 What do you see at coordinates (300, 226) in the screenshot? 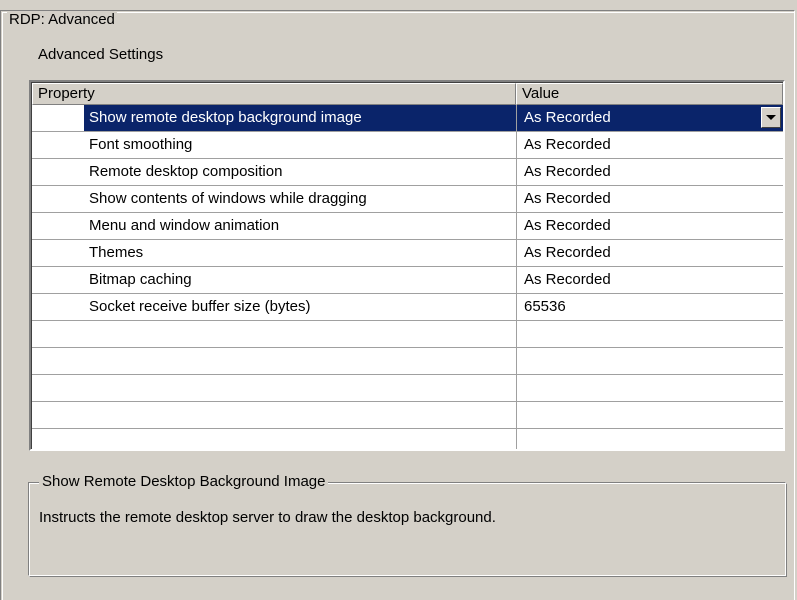
I see `property-cell: Menu and window animation` at bounding box center [300, 226].